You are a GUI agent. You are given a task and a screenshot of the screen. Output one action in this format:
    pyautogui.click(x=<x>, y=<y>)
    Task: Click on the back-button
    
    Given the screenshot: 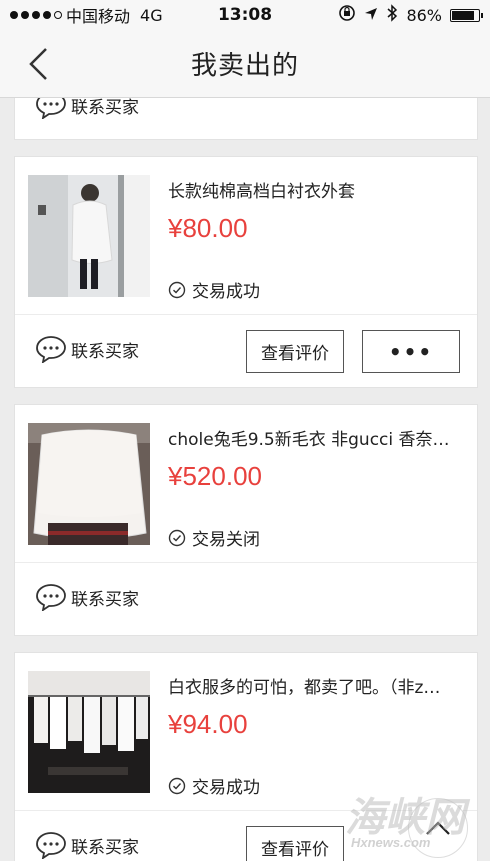 What is the action you would take?
    pyautogui.click(x=38, y=64)
    